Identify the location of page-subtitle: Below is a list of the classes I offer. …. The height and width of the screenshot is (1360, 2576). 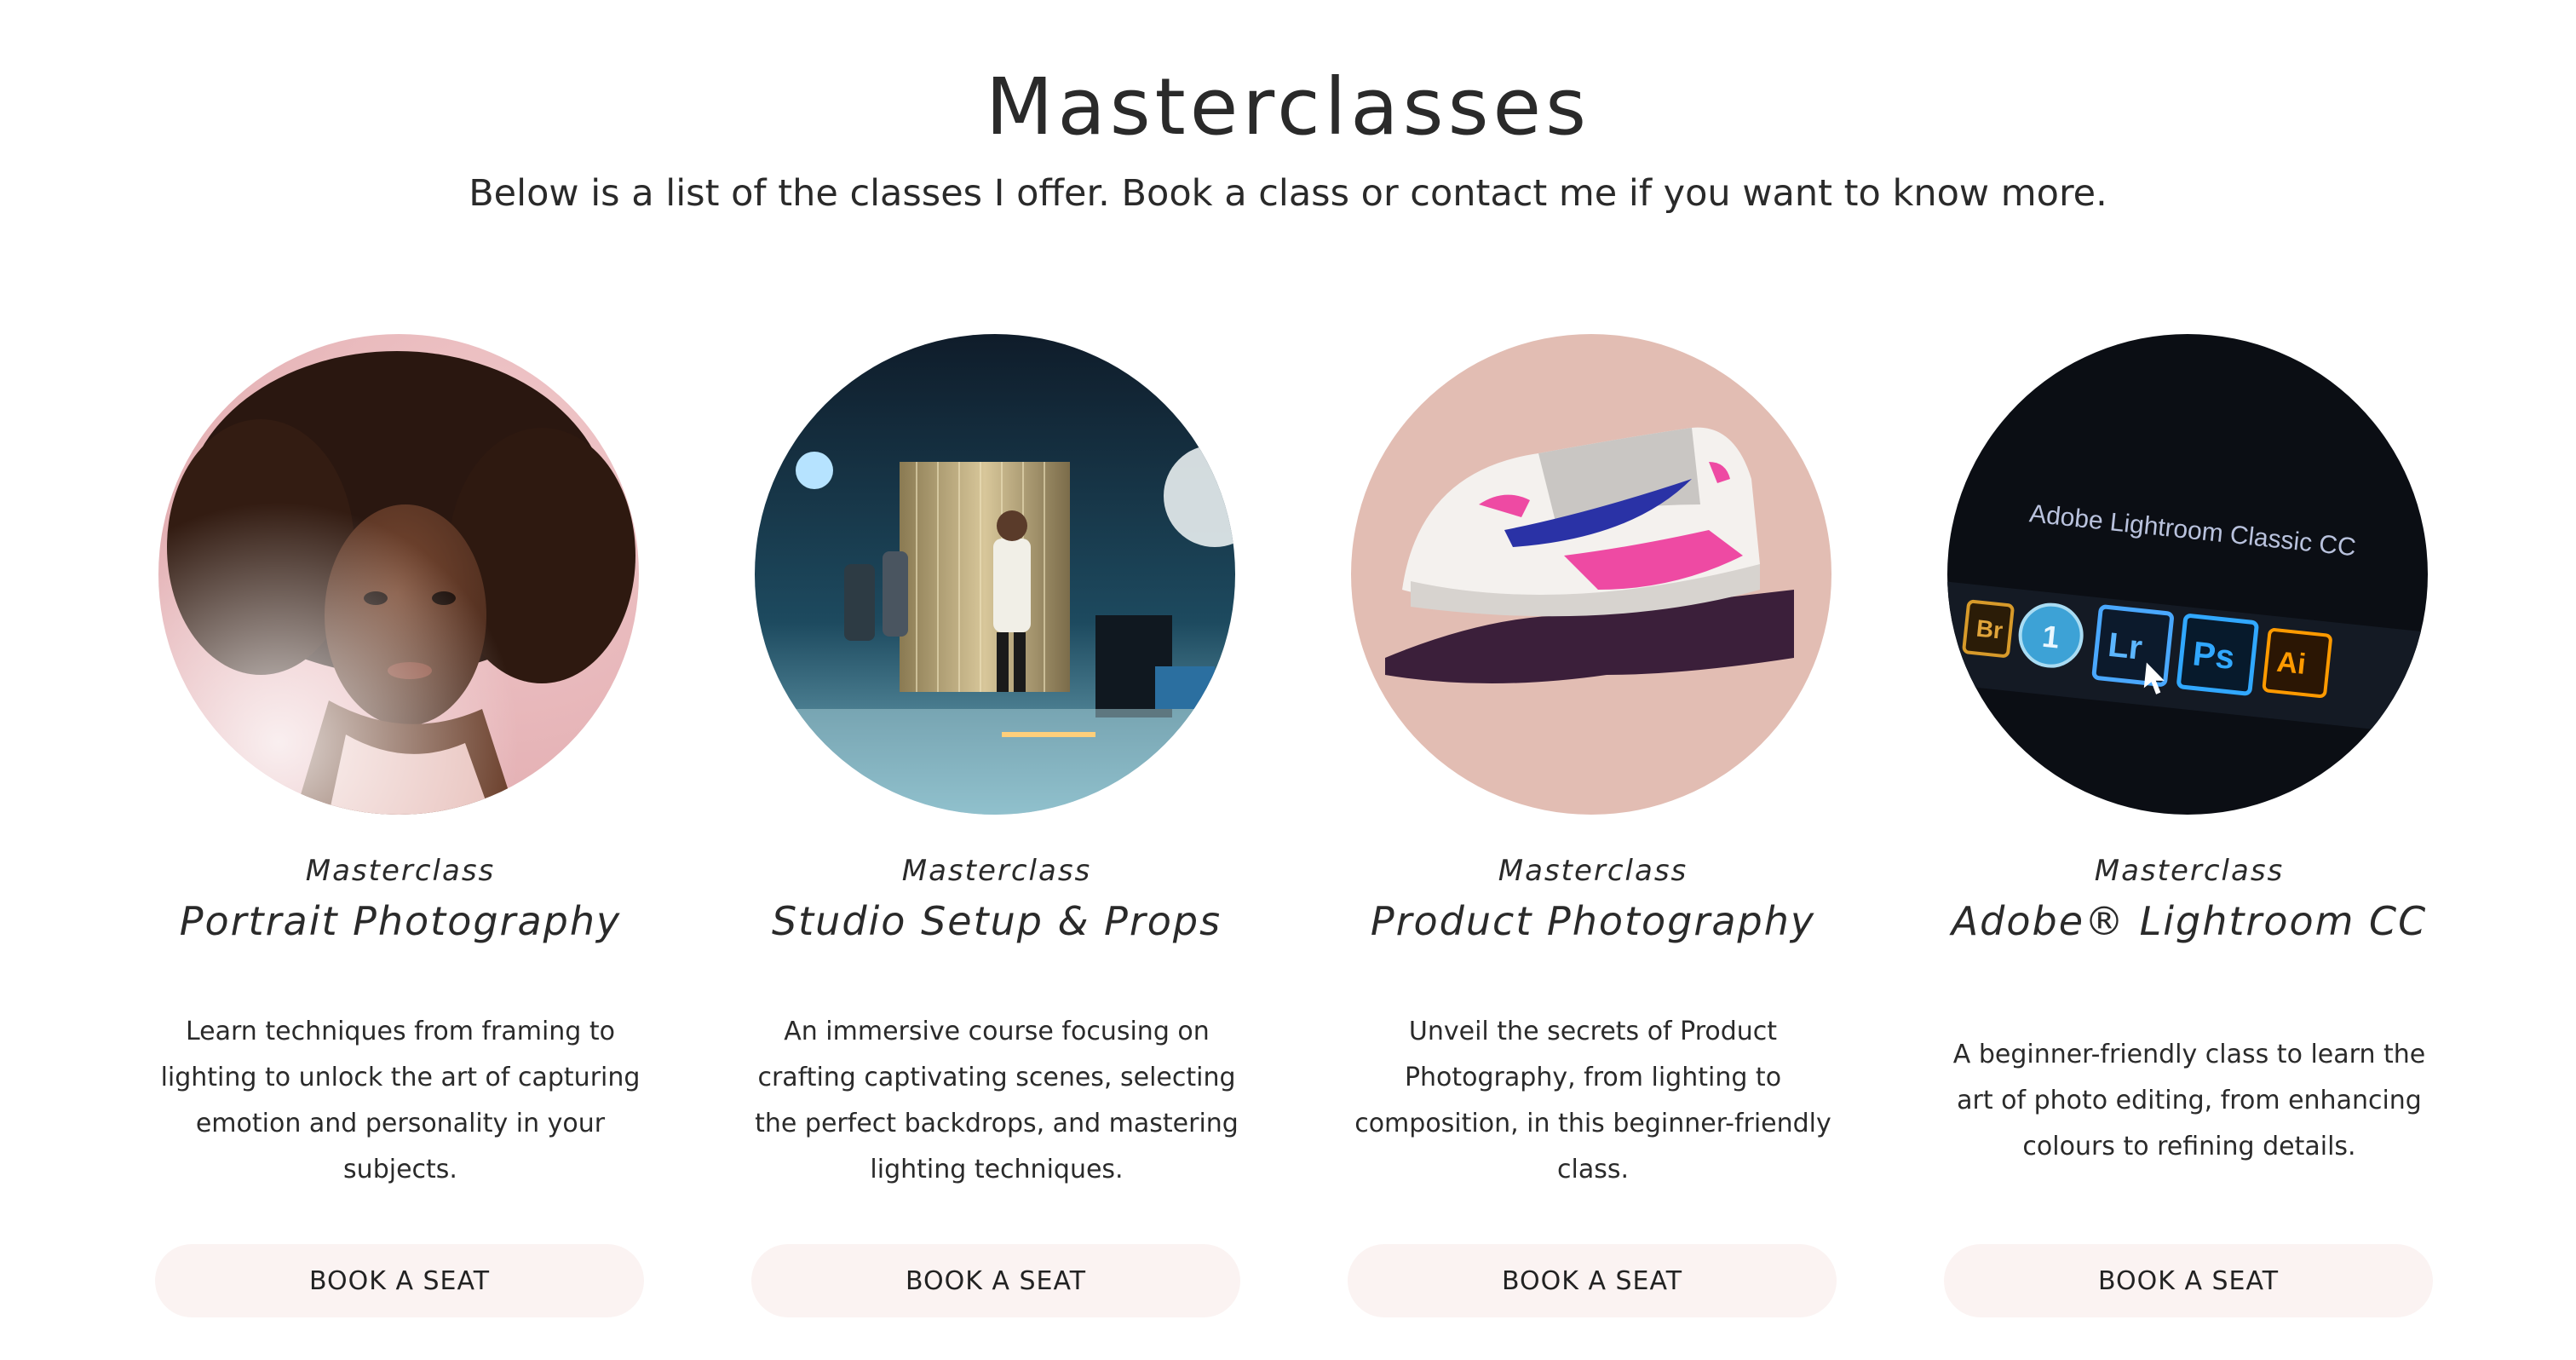
(1288, 193).